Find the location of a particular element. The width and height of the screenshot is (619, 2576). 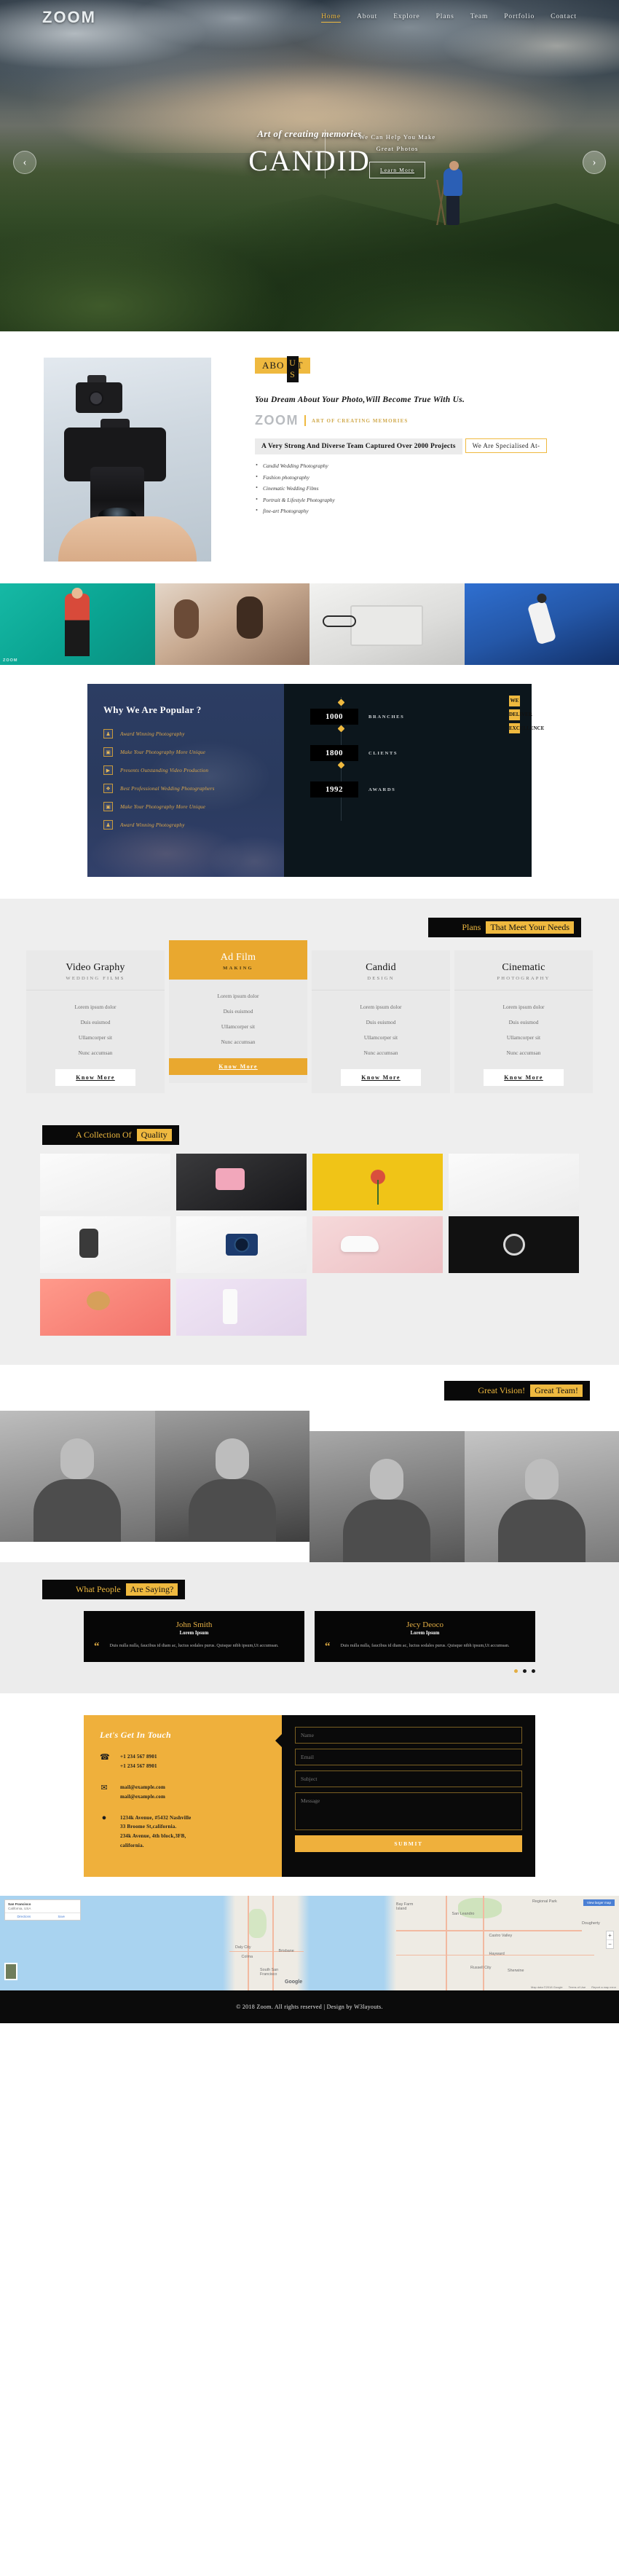

image-icon: ▣ is located at coordinates (108, 752).